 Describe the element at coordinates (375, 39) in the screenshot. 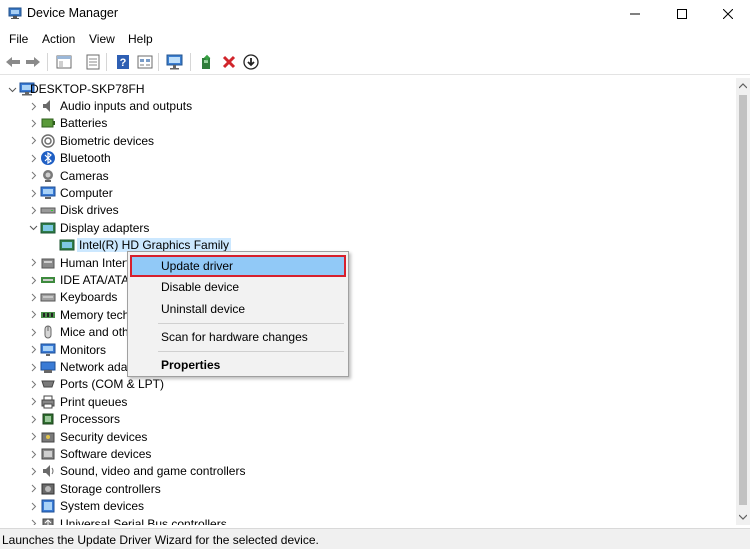

I see `menu-bar: File Action View Help` at that location.